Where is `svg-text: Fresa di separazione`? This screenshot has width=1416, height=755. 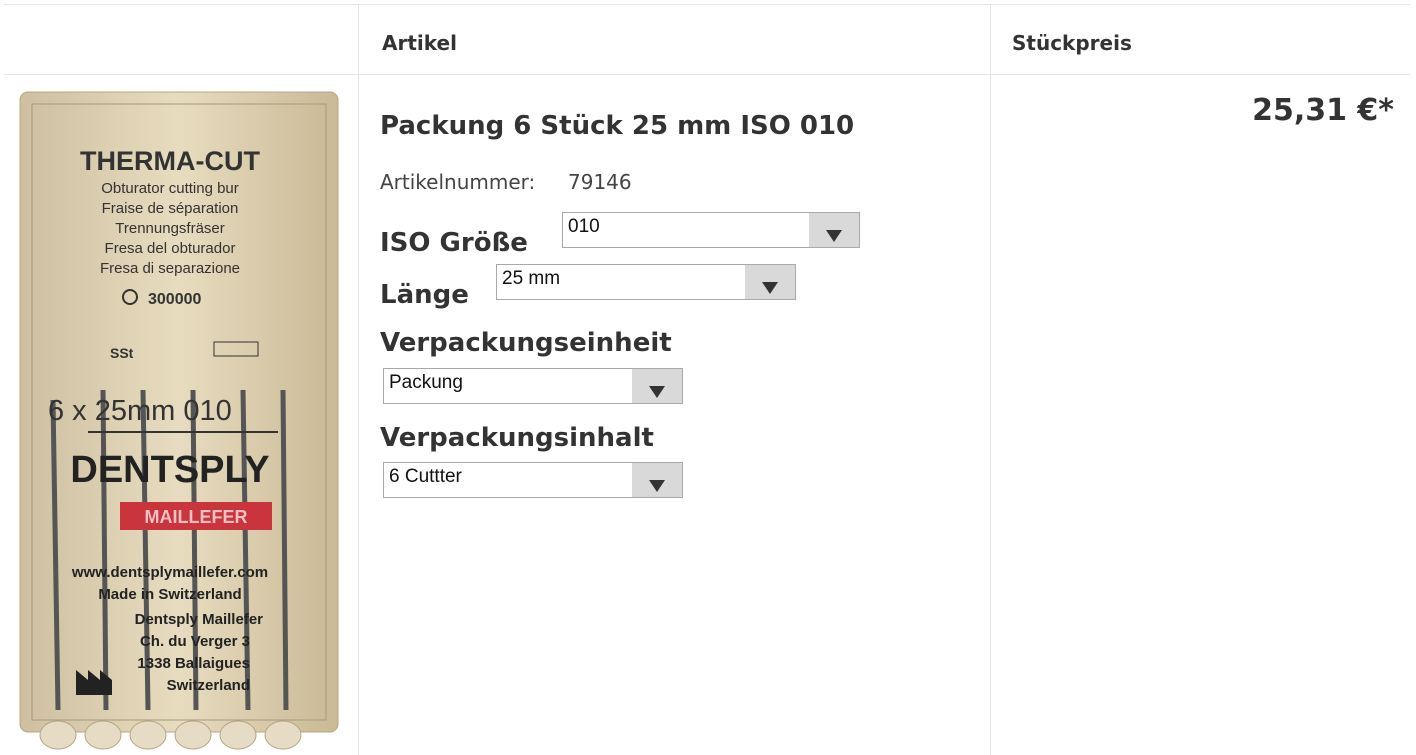 svg-text: Fresa di separazione is located at coordinates (170, 268).